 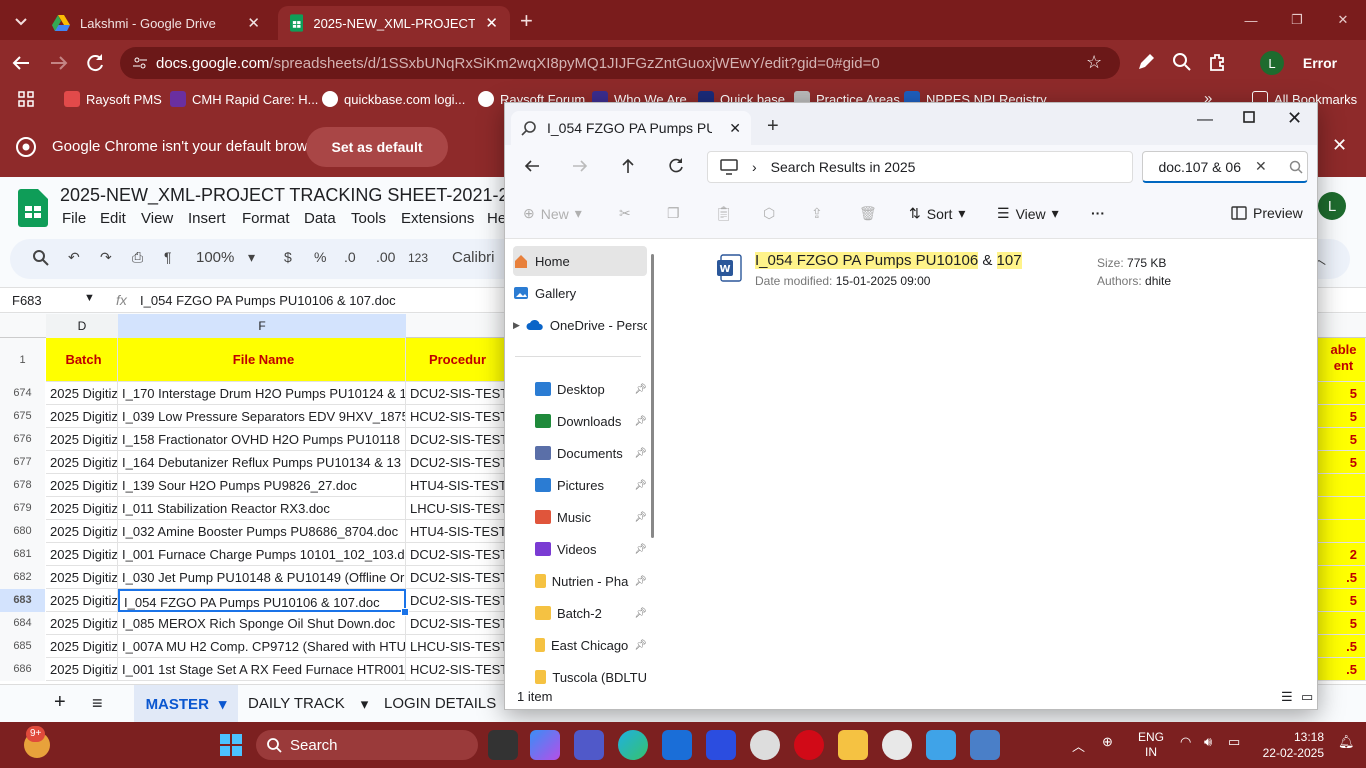 I want to click on search-menus-icon, so click(x=41, y=258).